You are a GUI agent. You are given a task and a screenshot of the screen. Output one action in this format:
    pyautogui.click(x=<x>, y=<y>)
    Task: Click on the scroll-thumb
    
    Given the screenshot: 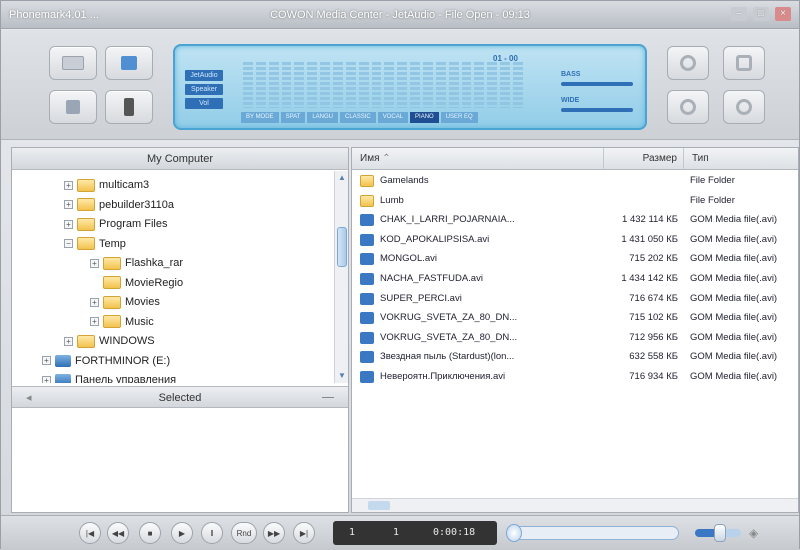 What is the action you would take?
    pyautogui.click(x=342, y=247)
    